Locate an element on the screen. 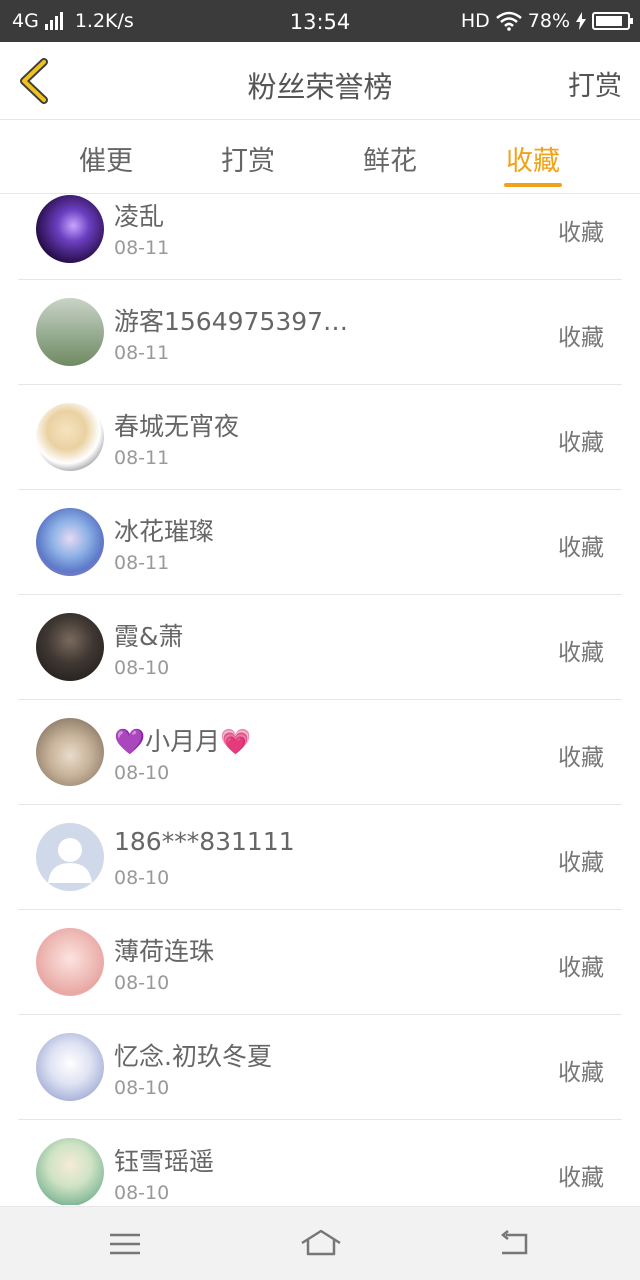 Image resolution: width=640 pixels, height=1280 pixels. system-nav-bar is located at coordinates (320, 1243).